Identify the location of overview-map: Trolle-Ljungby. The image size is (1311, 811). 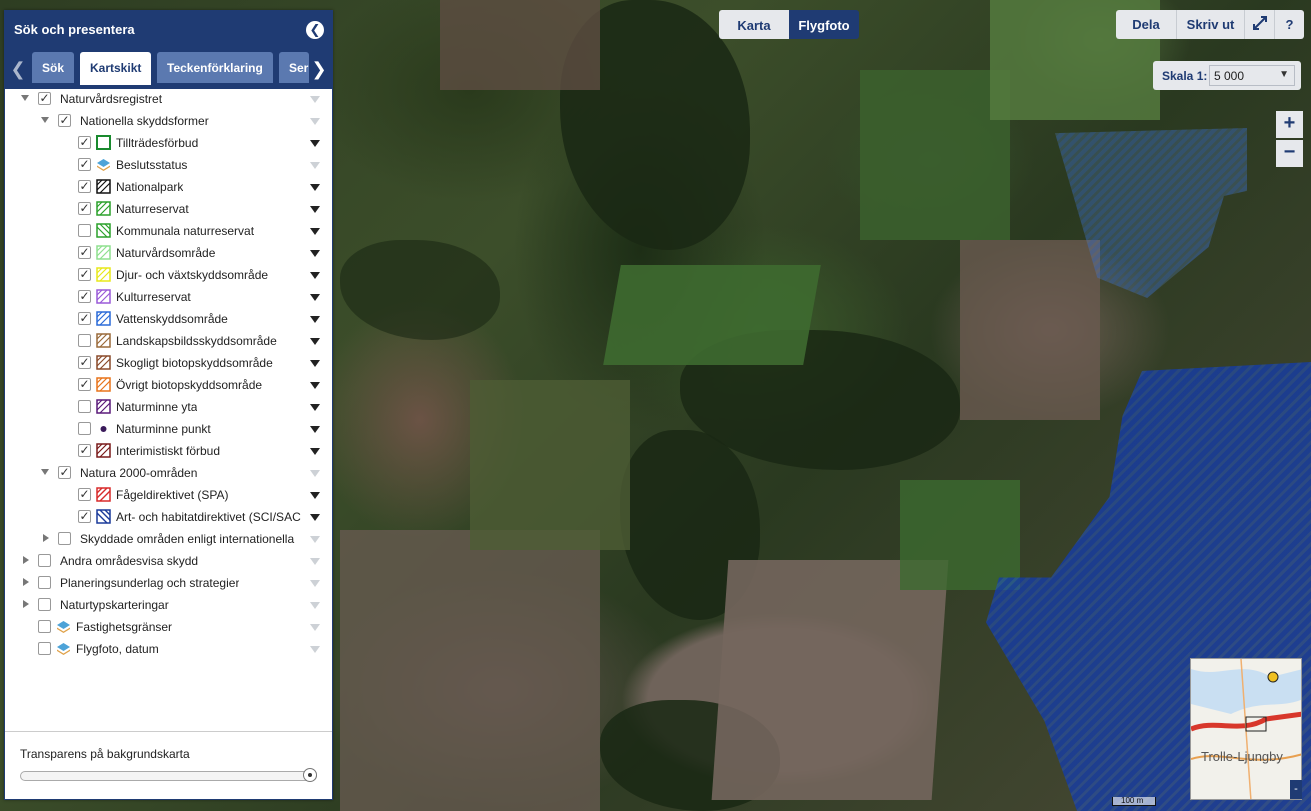
(1246, 729).